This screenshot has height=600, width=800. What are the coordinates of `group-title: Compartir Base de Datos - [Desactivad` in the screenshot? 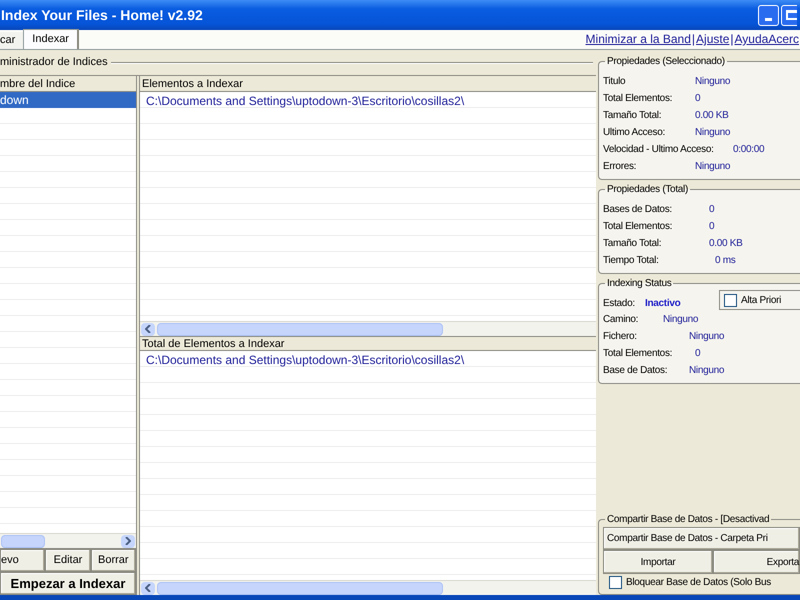 It's located at (688, 520).